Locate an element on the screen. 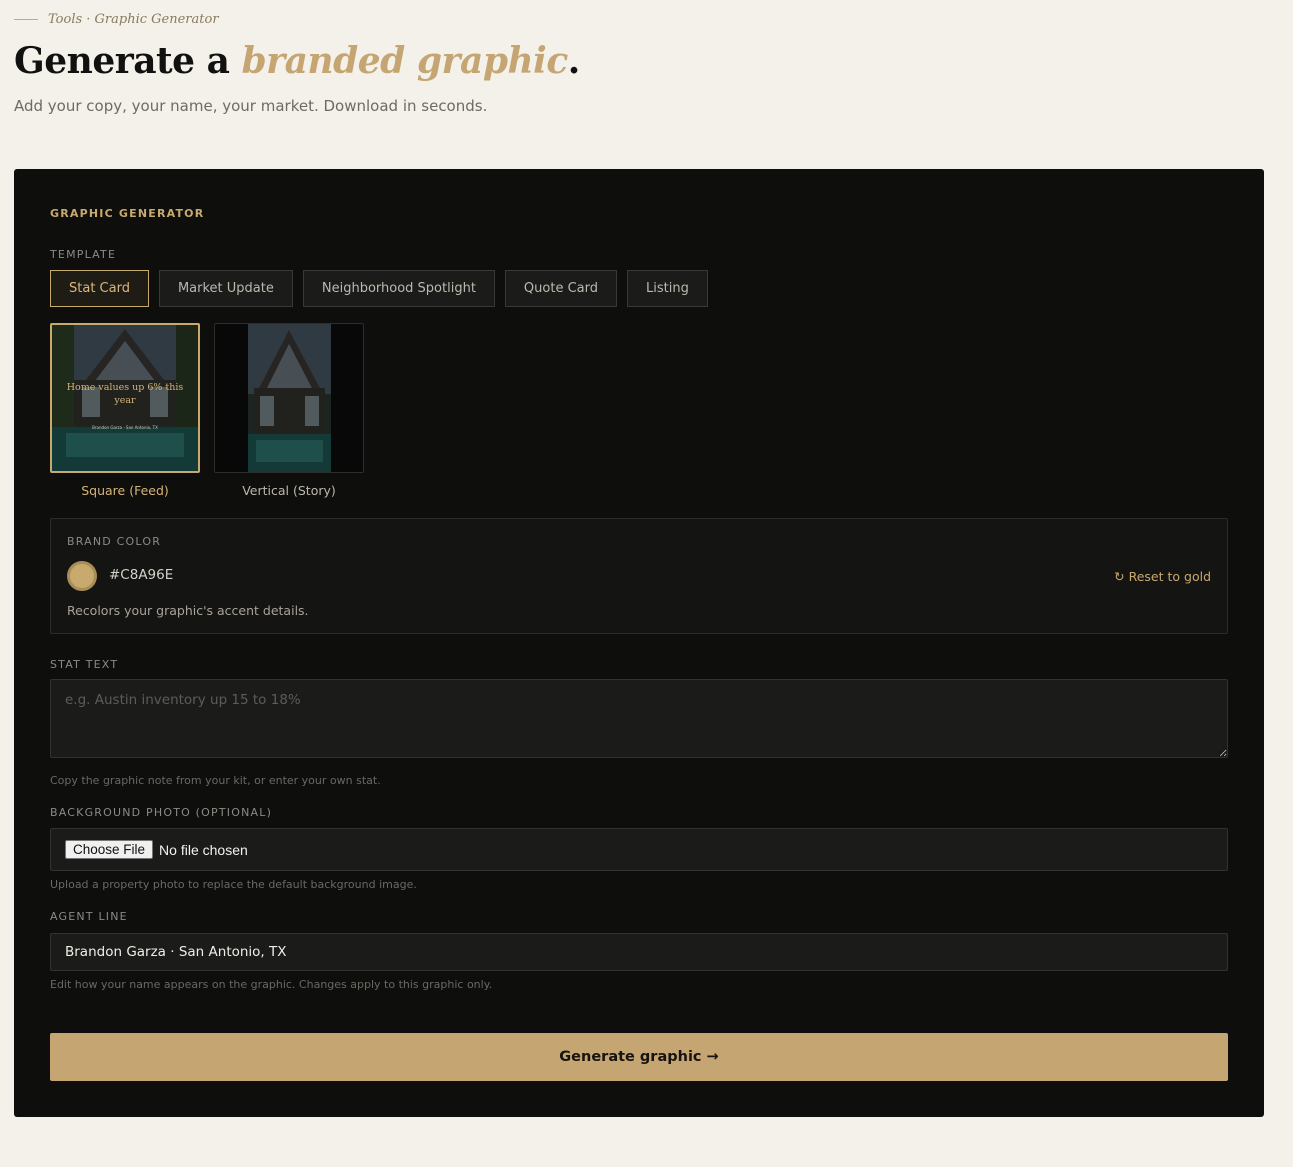 This screenshot has width=1293, height=1167. file-status: No file chosen is located at coordinates (203, 849).